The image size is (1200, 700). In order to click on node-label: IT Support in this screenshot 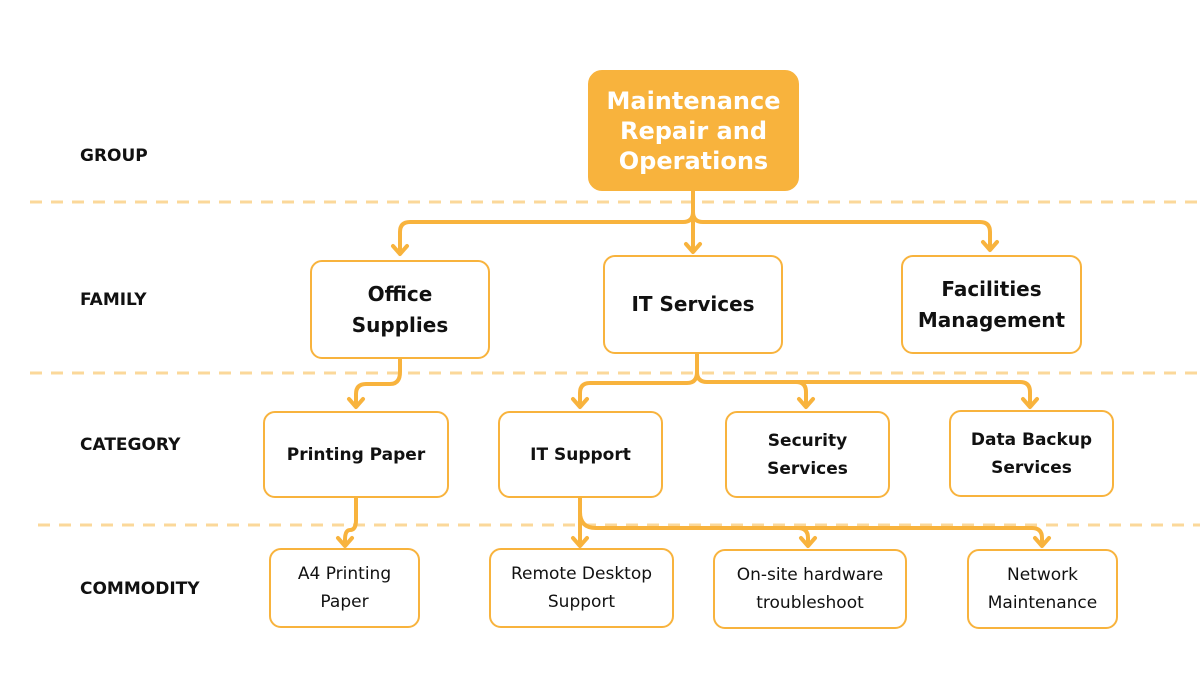, I will do `click(580, 454)`.